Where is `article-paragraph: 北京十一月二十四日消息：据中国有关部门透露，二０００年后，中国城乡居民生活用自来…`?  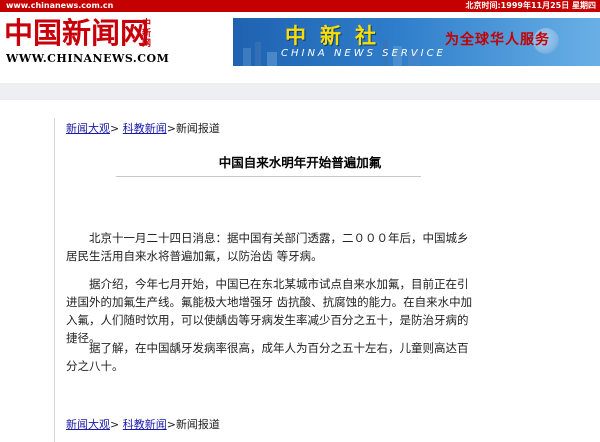 article-paragraph: 北京十一月二十四日消息：据中国有关部门透露，二０００年后，中国城乡居民生活用自来… is located at coordinates (267, 247).